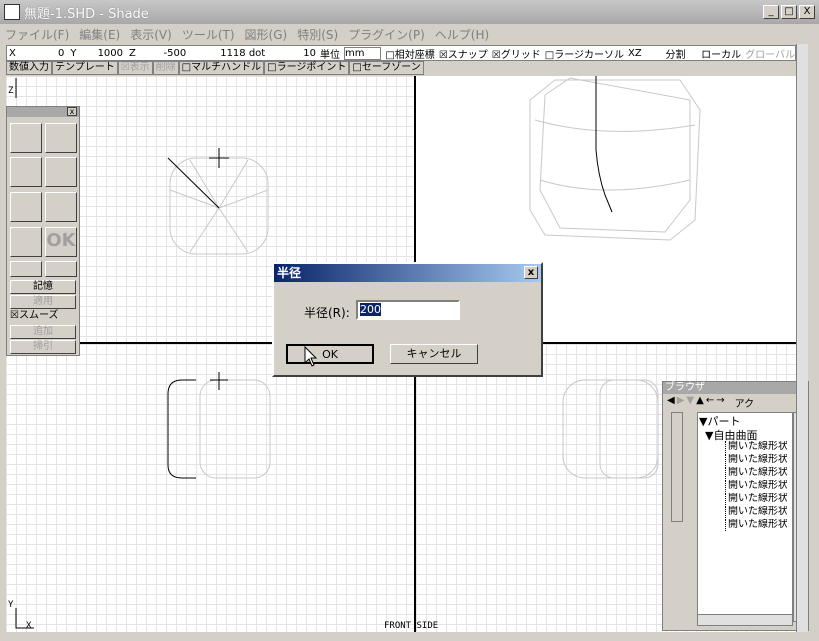 This screenshot has width=819, height=641. What do you see at coordinates (735, 388) in the screenshot?
I see `browser-titlebar: ブラウザx` at bounding box center [735, 388].